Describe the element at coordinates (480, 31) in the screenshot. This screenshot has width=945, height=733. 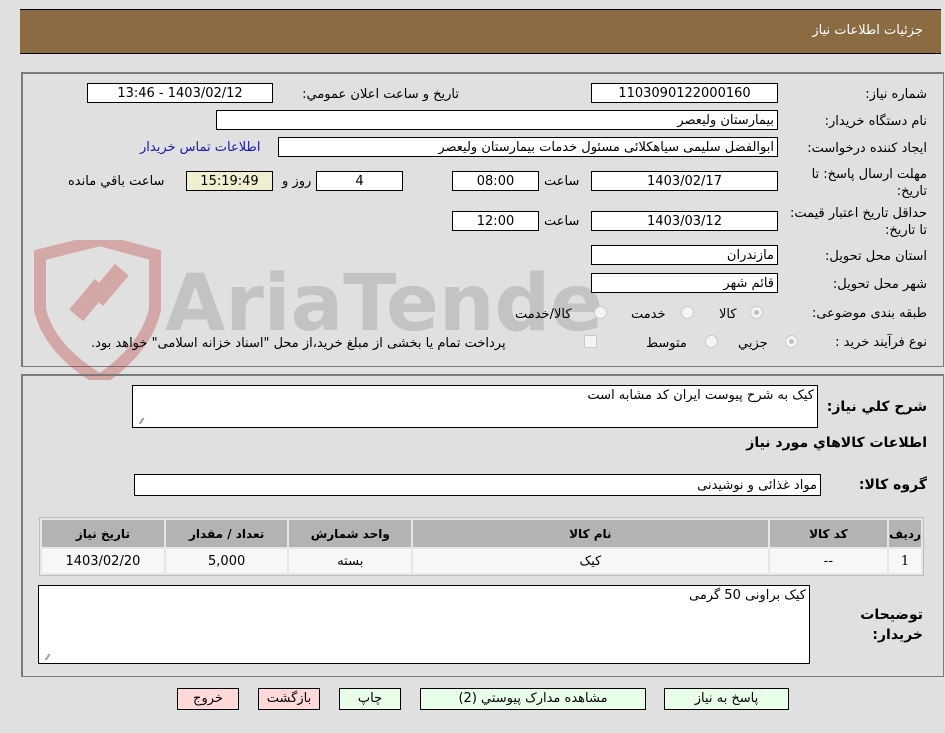
I see `page-header: جزئيات اطلاعات نياز` at that location.